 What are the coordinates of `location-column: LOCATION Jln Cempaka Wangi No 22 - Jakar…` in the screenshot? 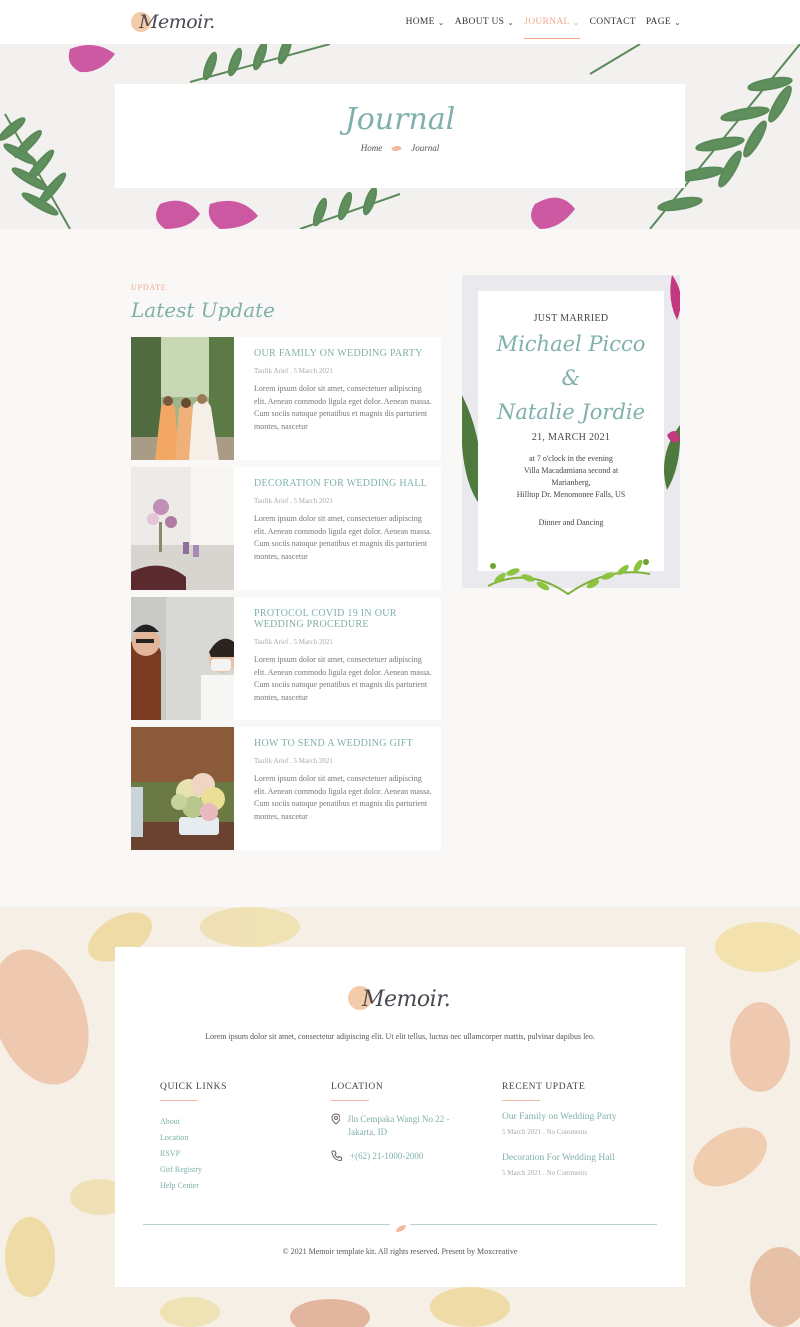 It's located at (401, 1122).